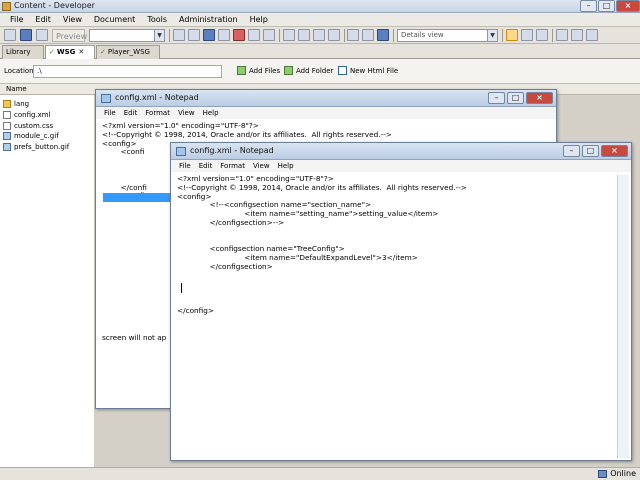 Image resolution: width=640 pixels, height=480 pixels. Describe the element at coordinates (512, 35) in the screenshot. I see `details-view-icon` at that location.